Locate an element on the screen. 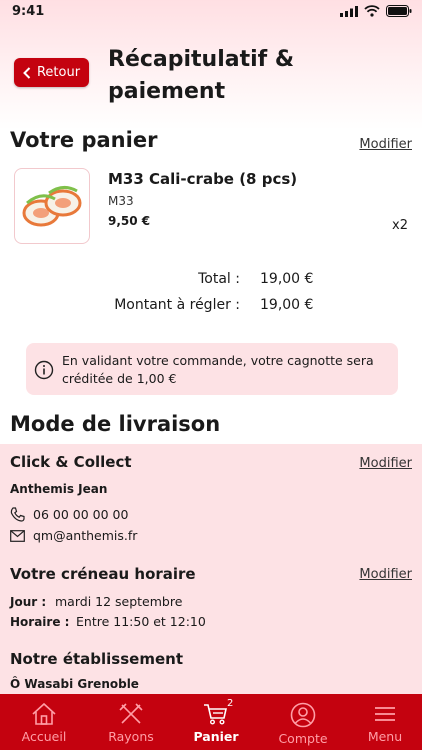 The width and height of the screenshot is (422, 750). phone-icon is located at coordinates (17, 514).